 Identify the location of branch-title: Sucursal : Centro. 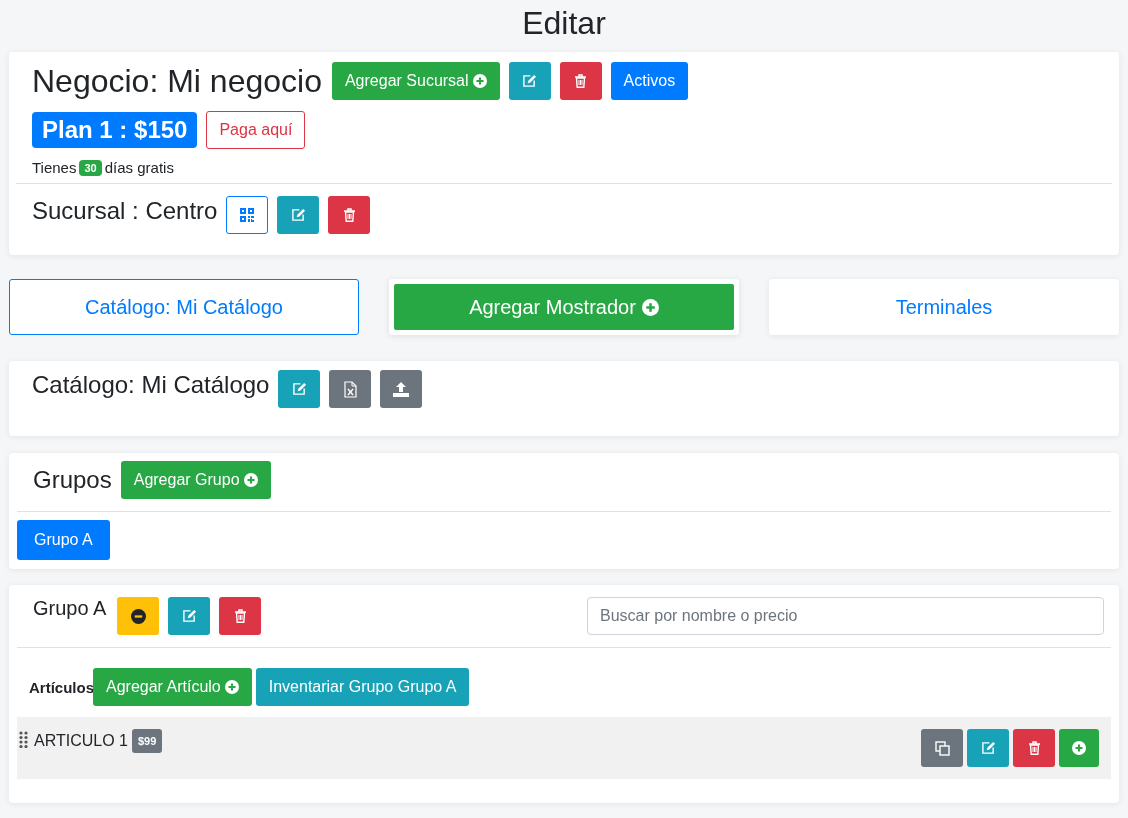
(125, 211).